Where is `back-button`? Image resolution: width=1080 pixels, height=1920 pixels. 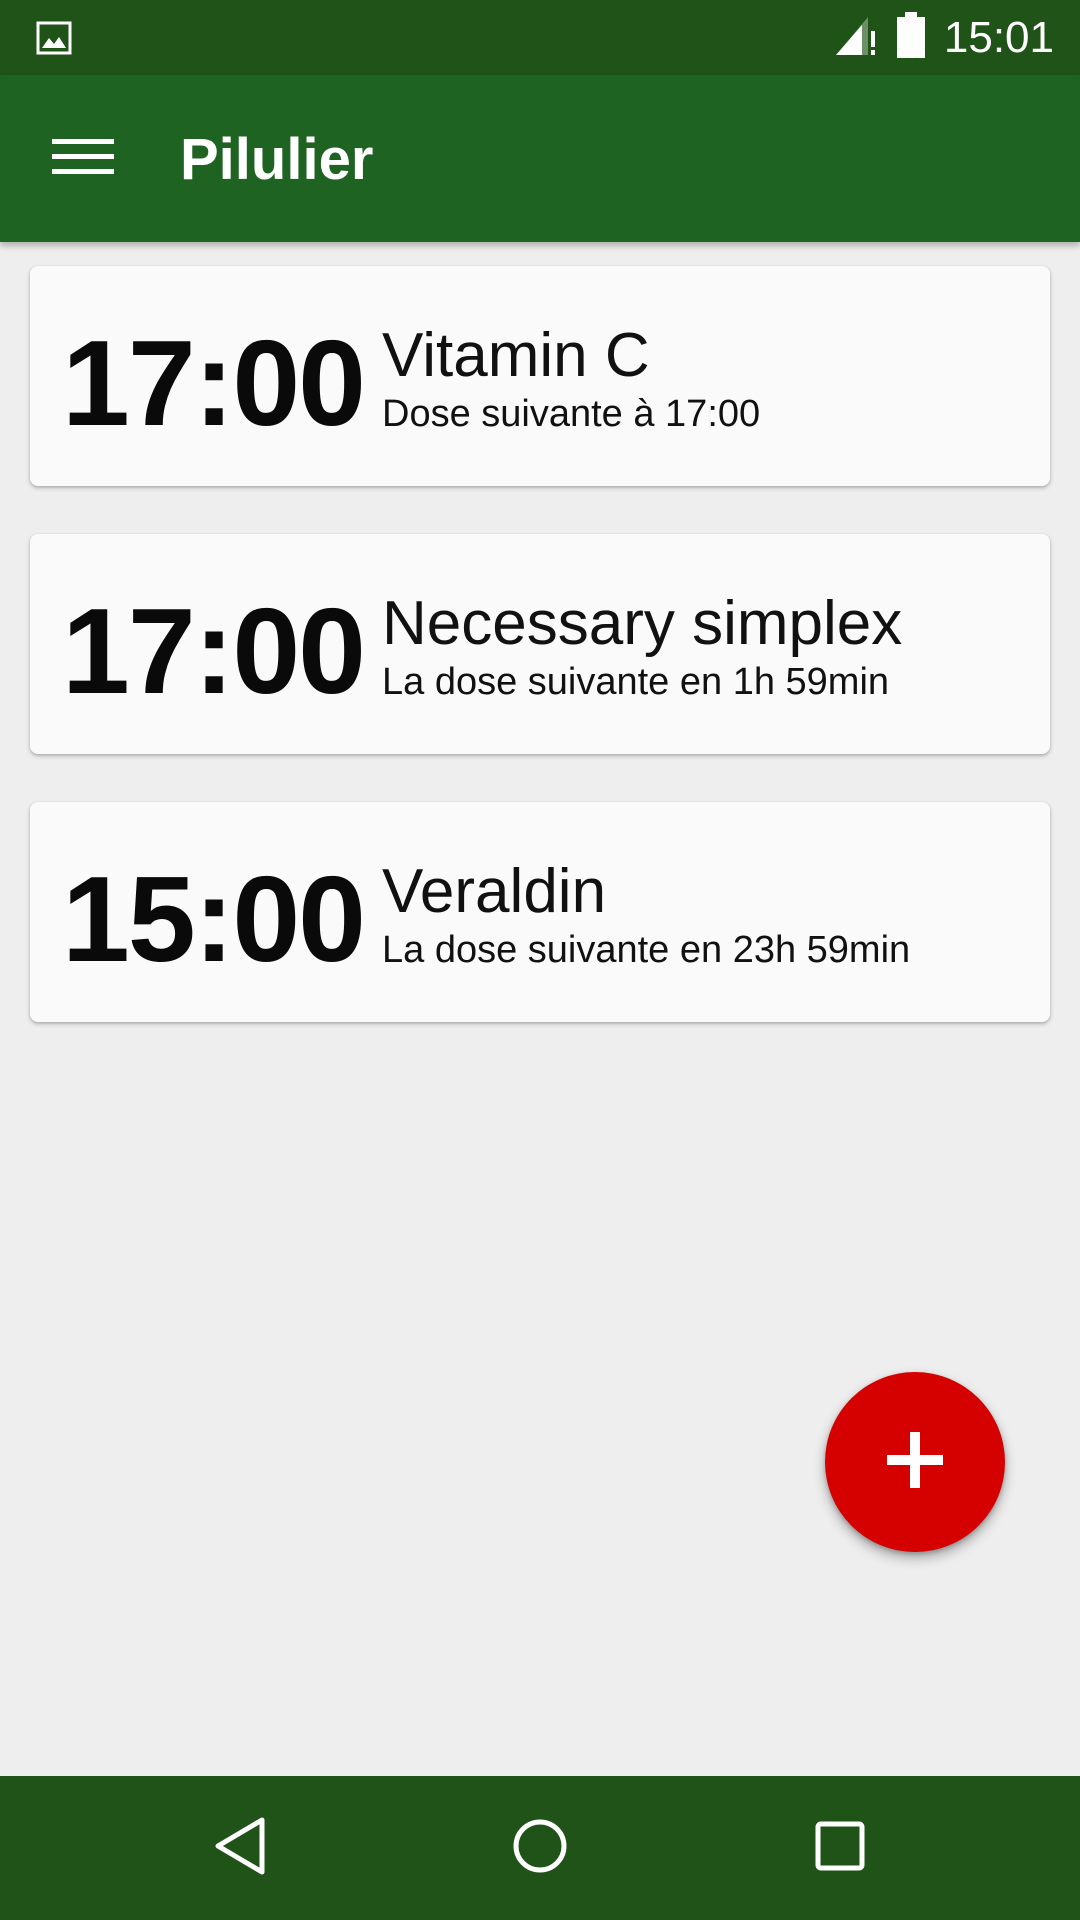 back-button is located at coordinates (240, 1848).